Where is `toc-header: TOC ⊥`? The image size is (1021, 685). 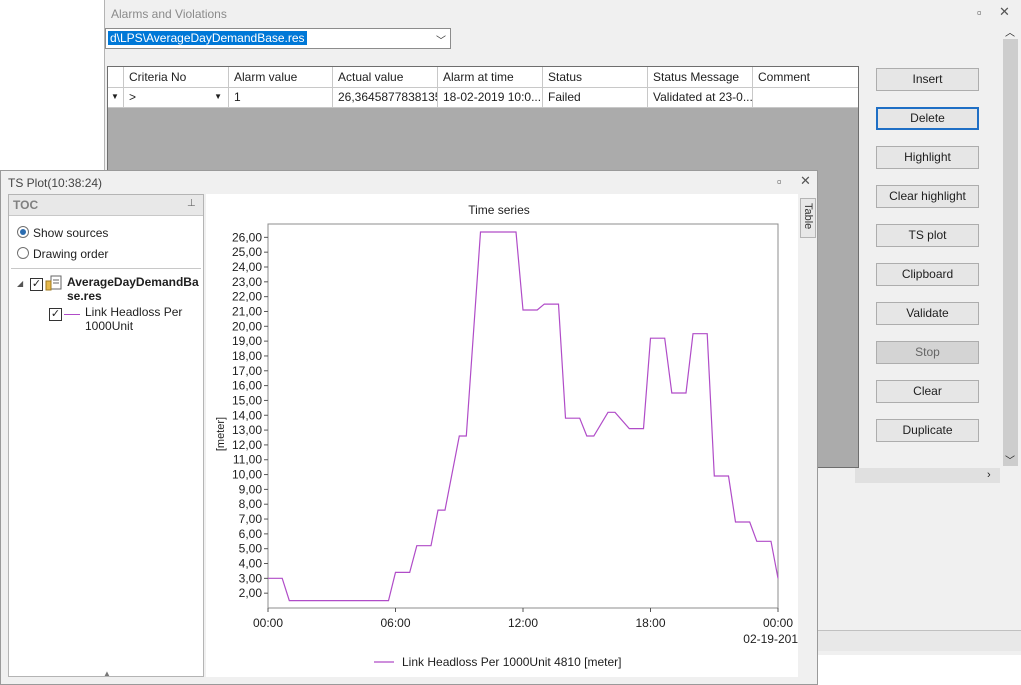
toc-header: TOC ⊥ is located at coordinates (106, 205).